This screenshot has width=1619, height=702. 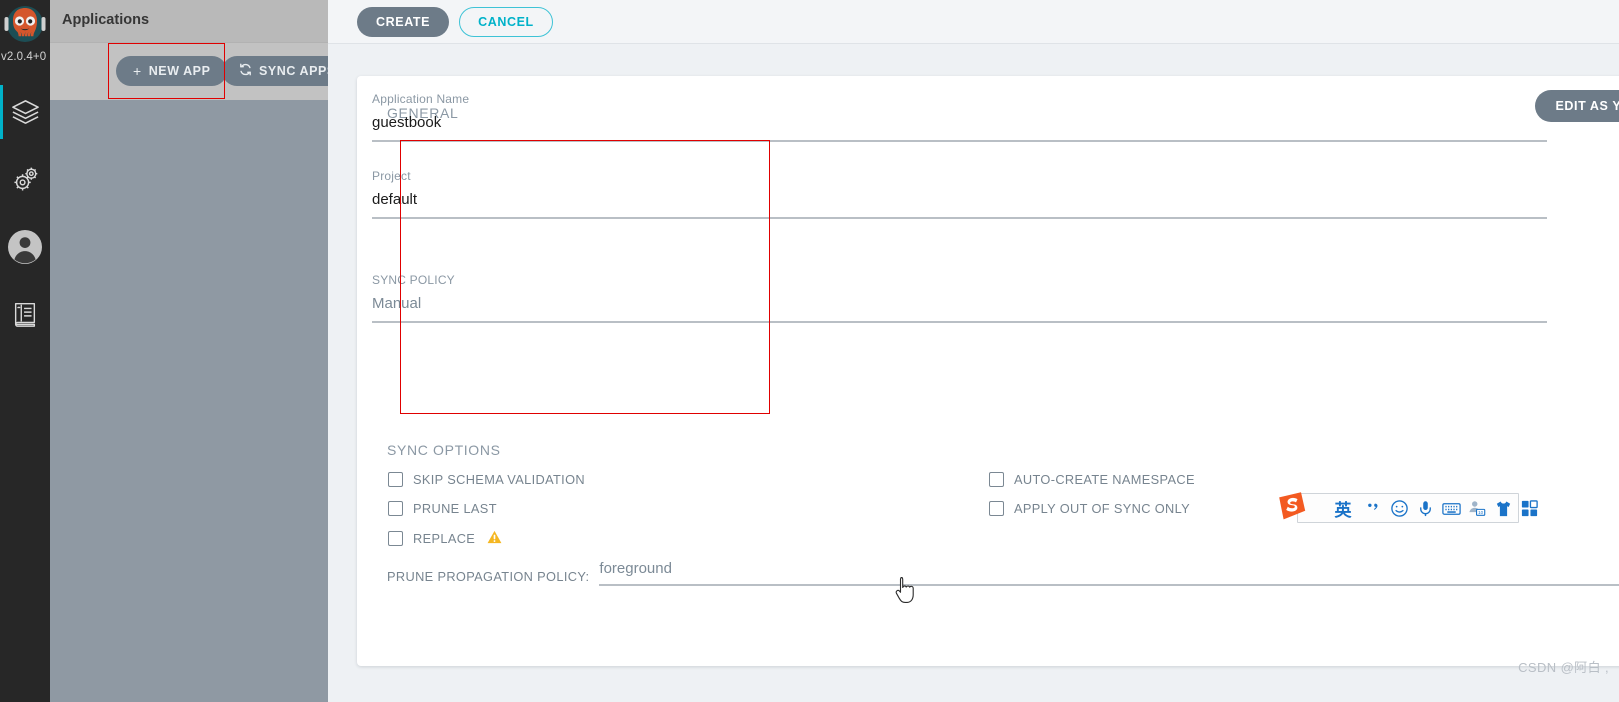 I want to click on warning-triangle-icon, so click(x=494, y=538).